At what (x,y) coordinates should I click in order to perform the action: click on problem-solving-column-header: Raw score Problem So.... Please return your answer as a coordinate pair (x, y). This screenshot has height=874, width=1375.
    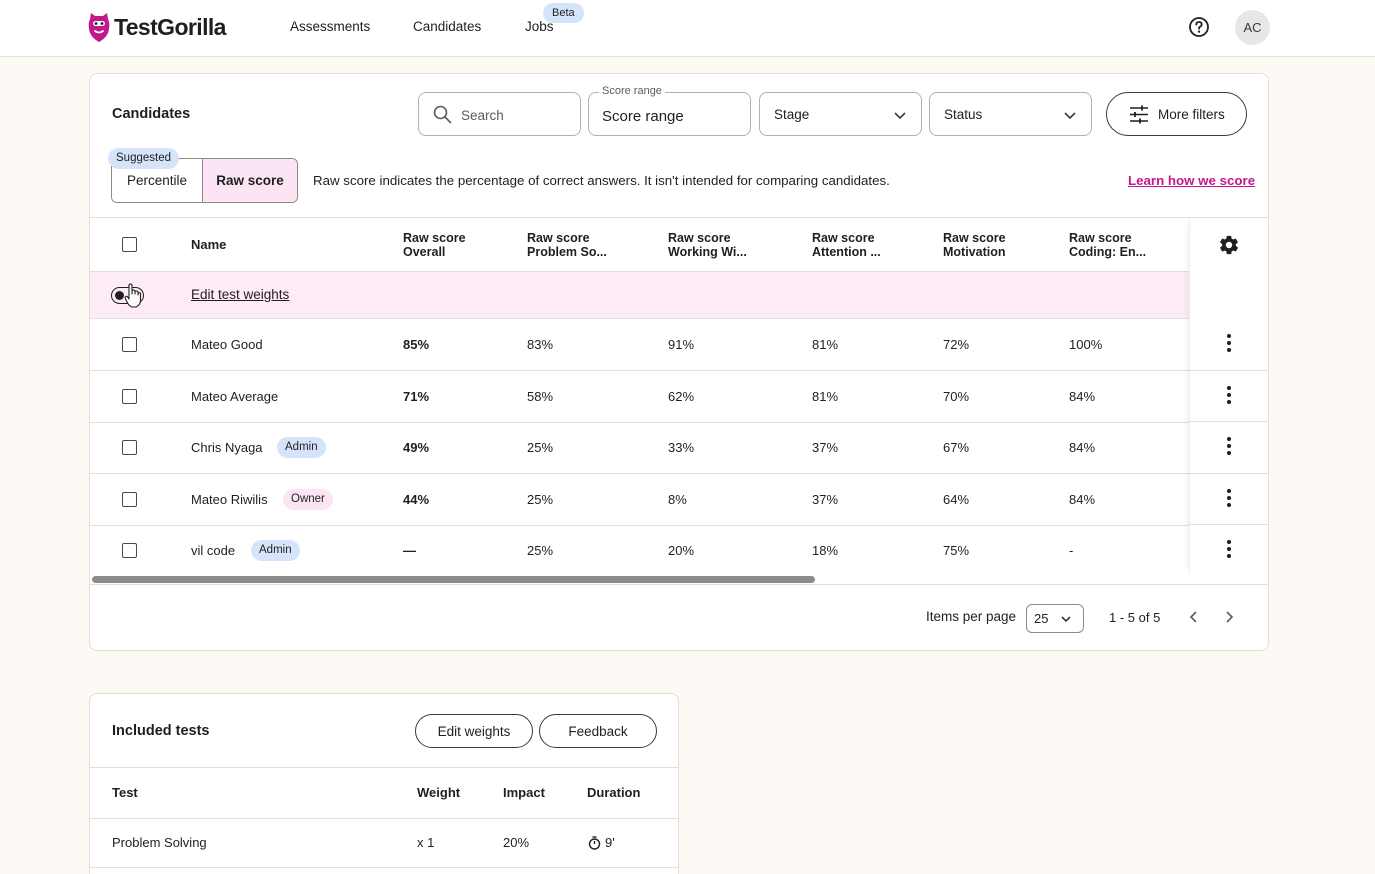
    Looking at the image, I should click on (567, 245).